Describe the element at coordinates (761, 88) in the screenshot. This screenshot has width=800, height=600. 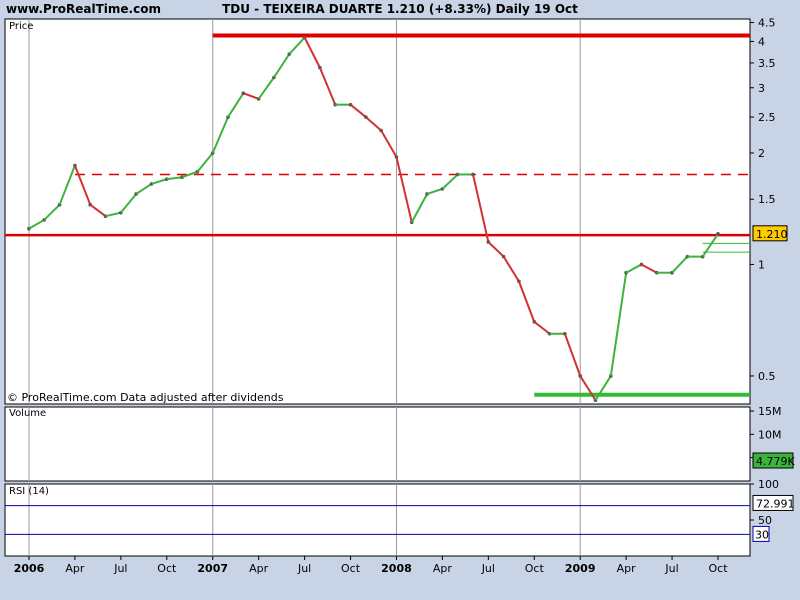
I see `price-tick-label: 3` at that location.